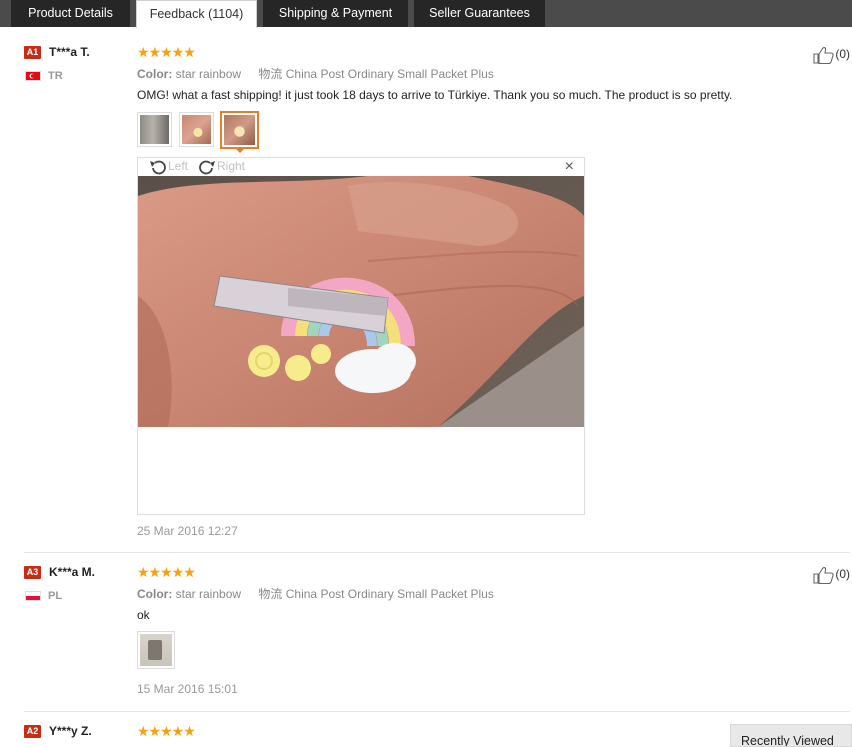  What do you see at coordinates (32, 731) in the screenshot?
I see `buyer-level-badge: A2` at bounding box center [32, 731].